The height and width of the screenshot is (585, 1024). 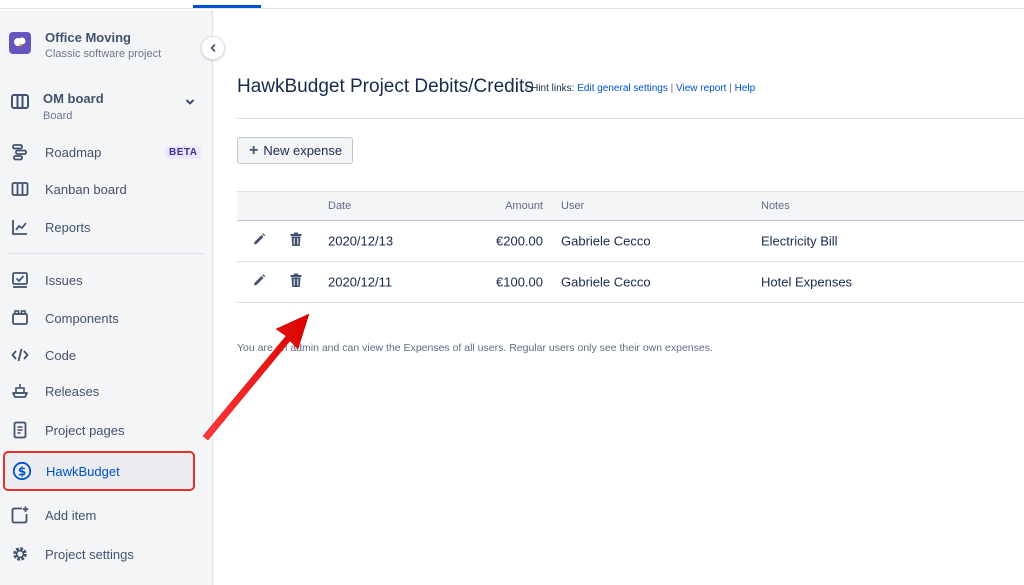 I want to click on chevron-down-icon, so click(x=190, y=102).